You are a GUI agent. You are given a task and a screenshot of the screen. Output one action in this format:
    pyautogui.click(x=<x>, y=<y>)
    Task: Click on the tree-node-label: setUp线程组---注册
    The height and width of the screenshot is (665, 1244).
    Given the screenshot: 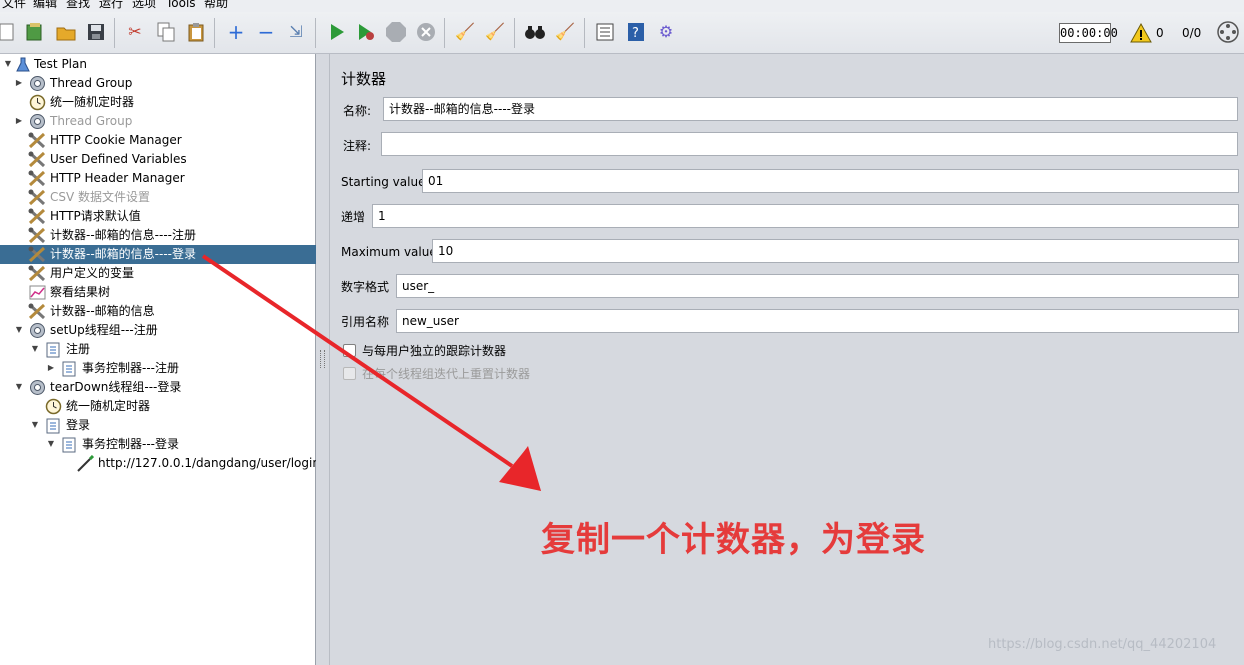 What is the action you would take?
    pyautogui.click(x=104, y=330)
    